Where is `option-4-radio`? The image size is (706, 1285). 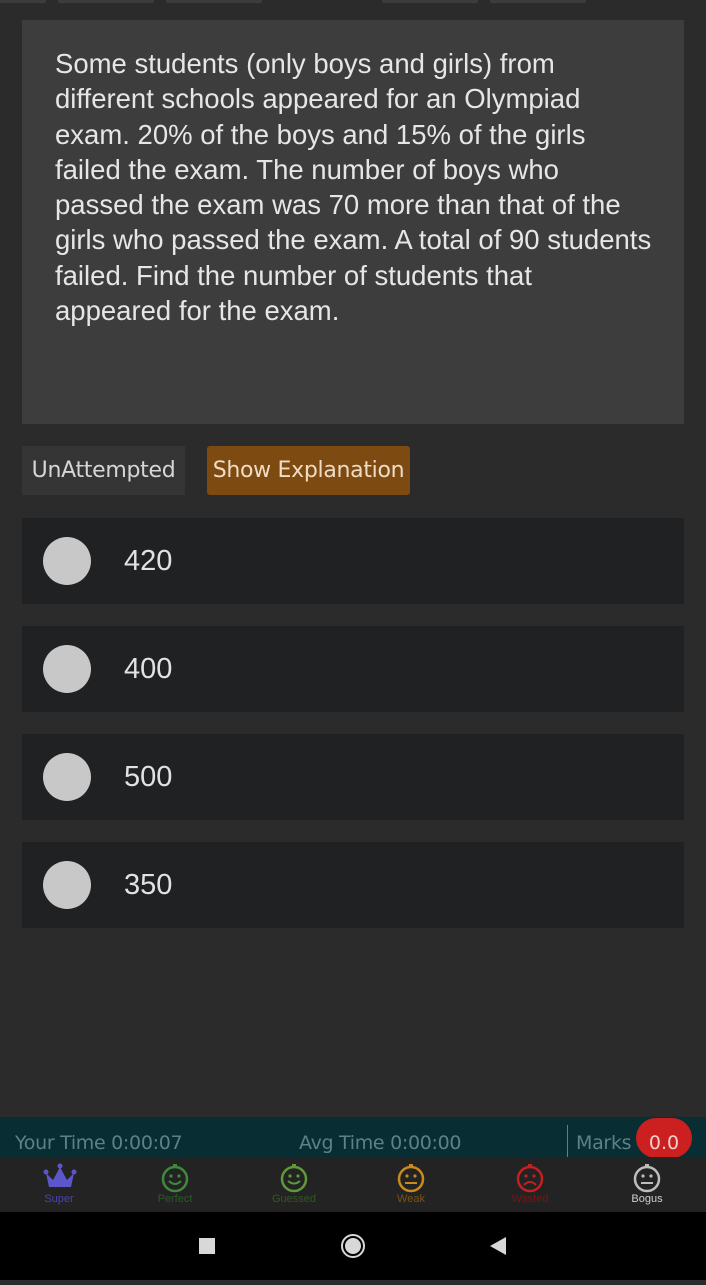
option-4-radio is located at coordinates (67, 885).